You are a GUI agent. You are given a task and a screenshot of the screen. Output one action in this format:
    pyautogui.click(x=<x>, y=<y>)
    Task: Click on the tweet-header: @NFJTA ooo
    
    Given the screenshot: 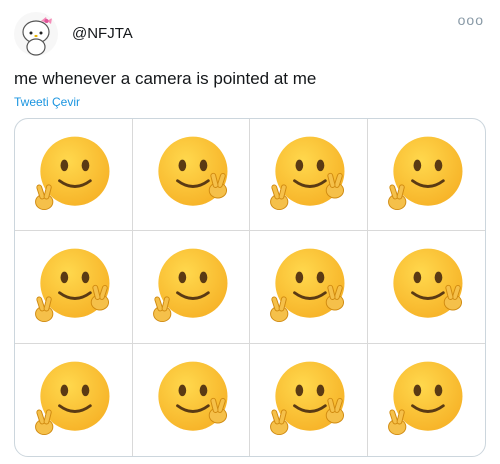 What is the action you would take?
    pyautogui.click(x=250, y=35)
    